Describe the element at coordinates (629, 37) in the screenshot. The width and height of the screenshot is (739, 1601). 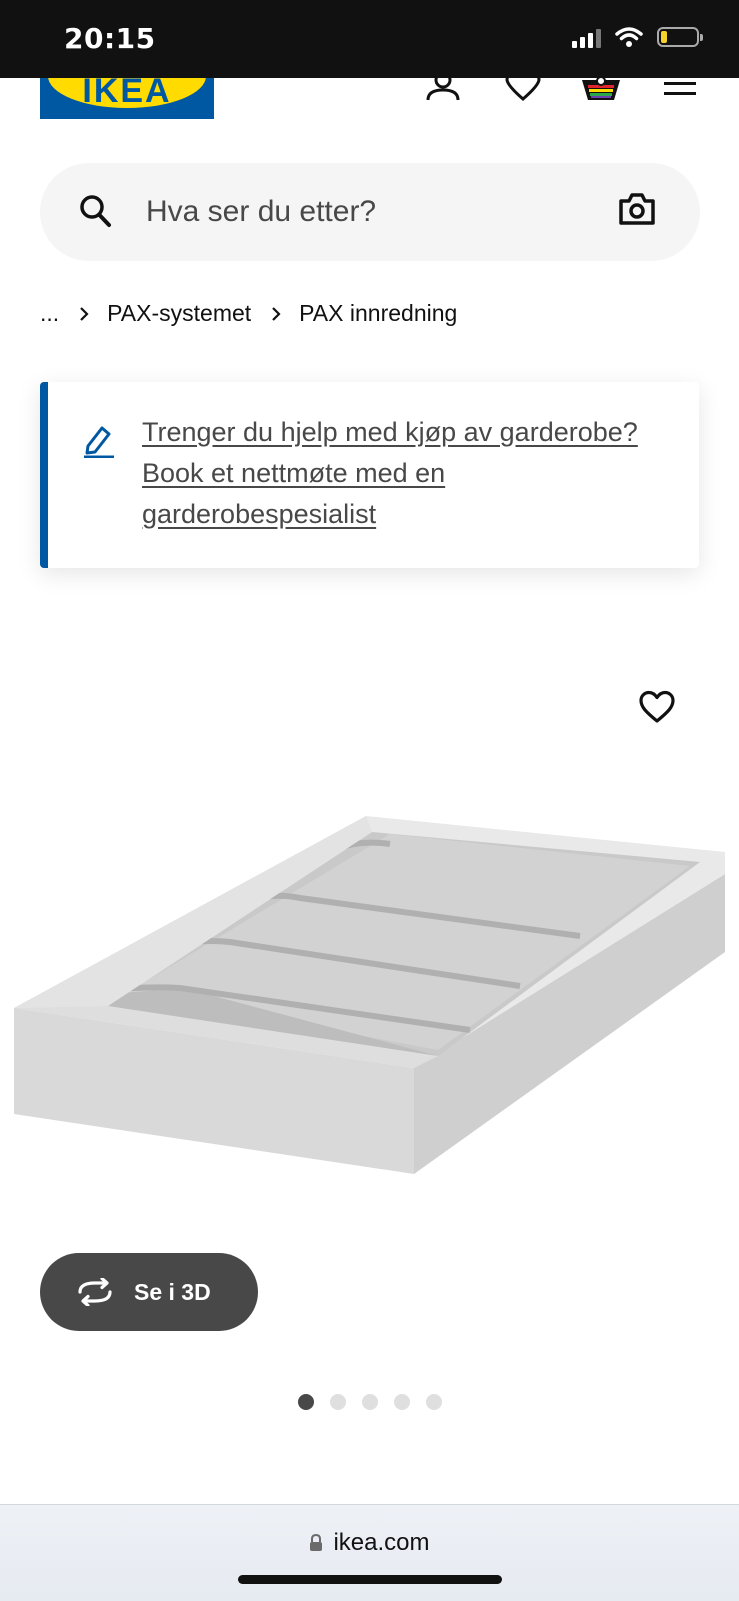
I see `wifi-icon` at that location.